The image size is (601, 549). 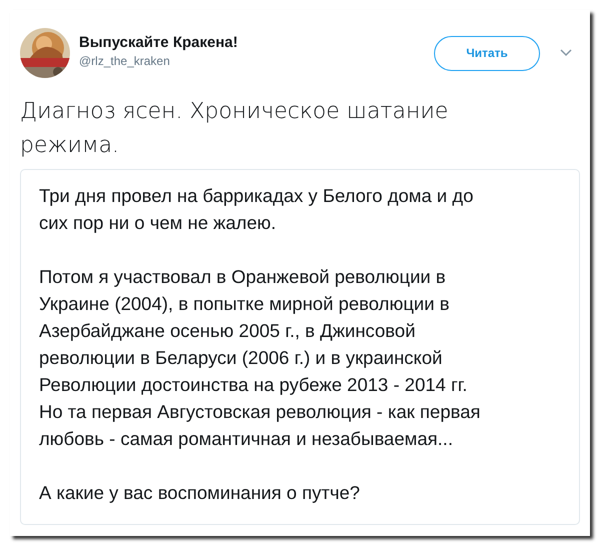 What do you see at coordinates (256, 196) in the screenshot?
I see `quoted-text: Три дня провел на баррикадах у Белого дома и до` at bounding box center [256, 196].